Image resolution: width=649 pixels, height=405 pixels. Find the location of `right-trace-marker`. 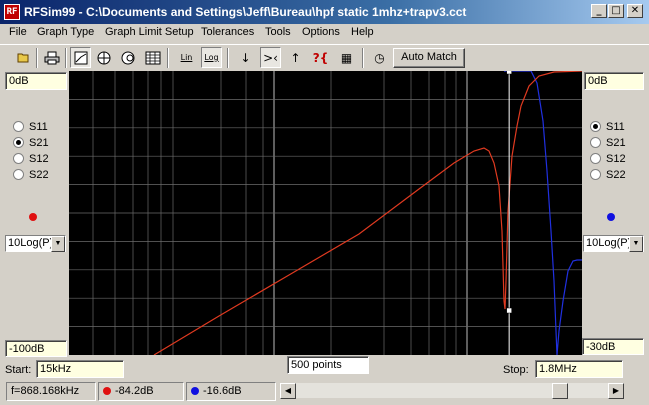

right-trace-marker is located at coordinates (611, 217).